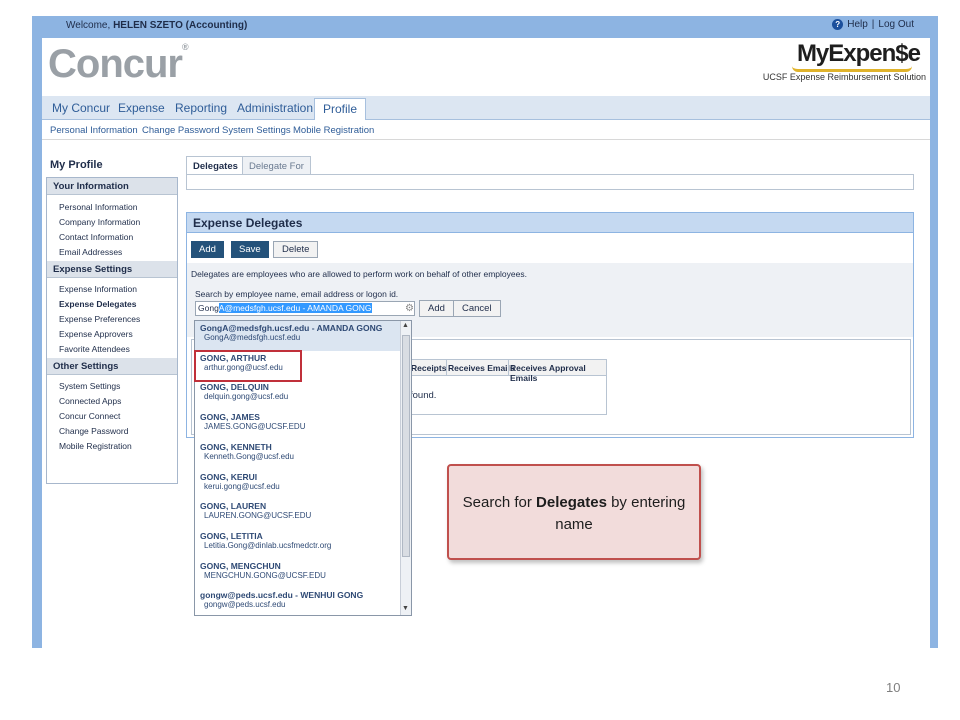 This screenshot has width=960, height=720. Describe the element at coordinates (550, 173) in the screenshot. I see `content-tabs: Delegates Delegate For` at that location.